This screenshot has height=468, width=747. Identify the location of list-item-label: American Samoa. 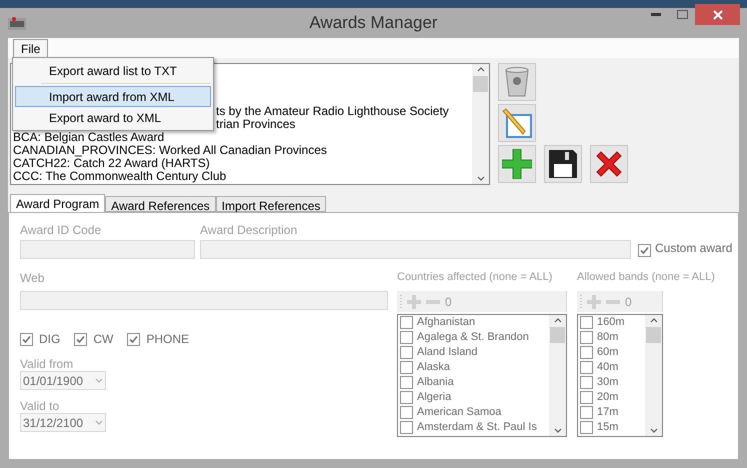
(459, 412).